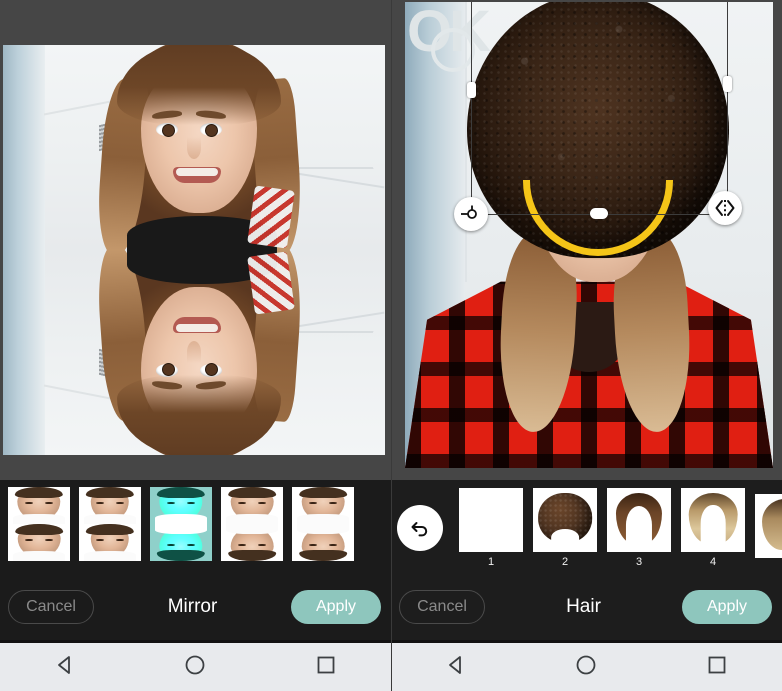  I want to click on thumb-eye-left, so click(261, 545).